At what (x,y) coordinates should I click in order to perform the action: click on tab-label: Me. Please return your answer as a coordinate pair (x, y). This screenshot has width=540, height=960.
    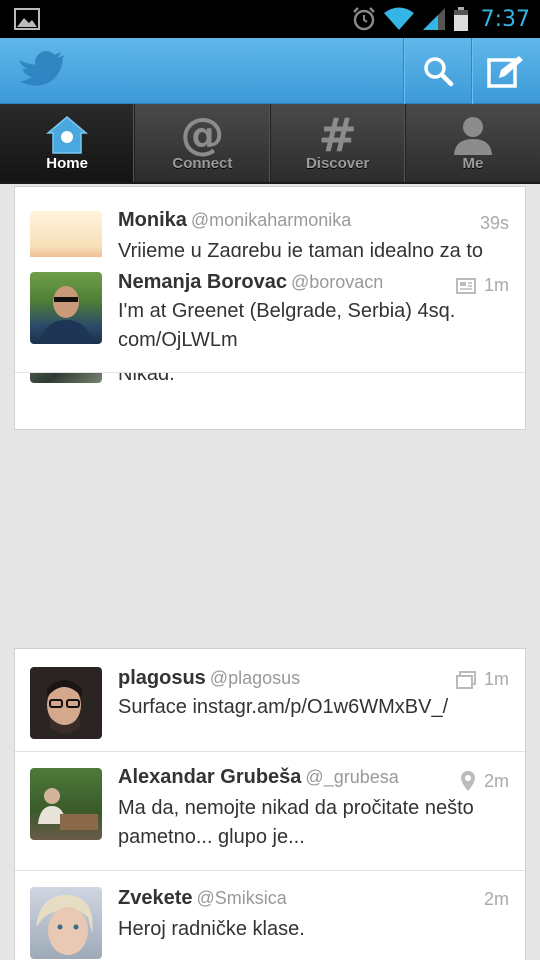
    Looking at the image, I should click on (473, 163).